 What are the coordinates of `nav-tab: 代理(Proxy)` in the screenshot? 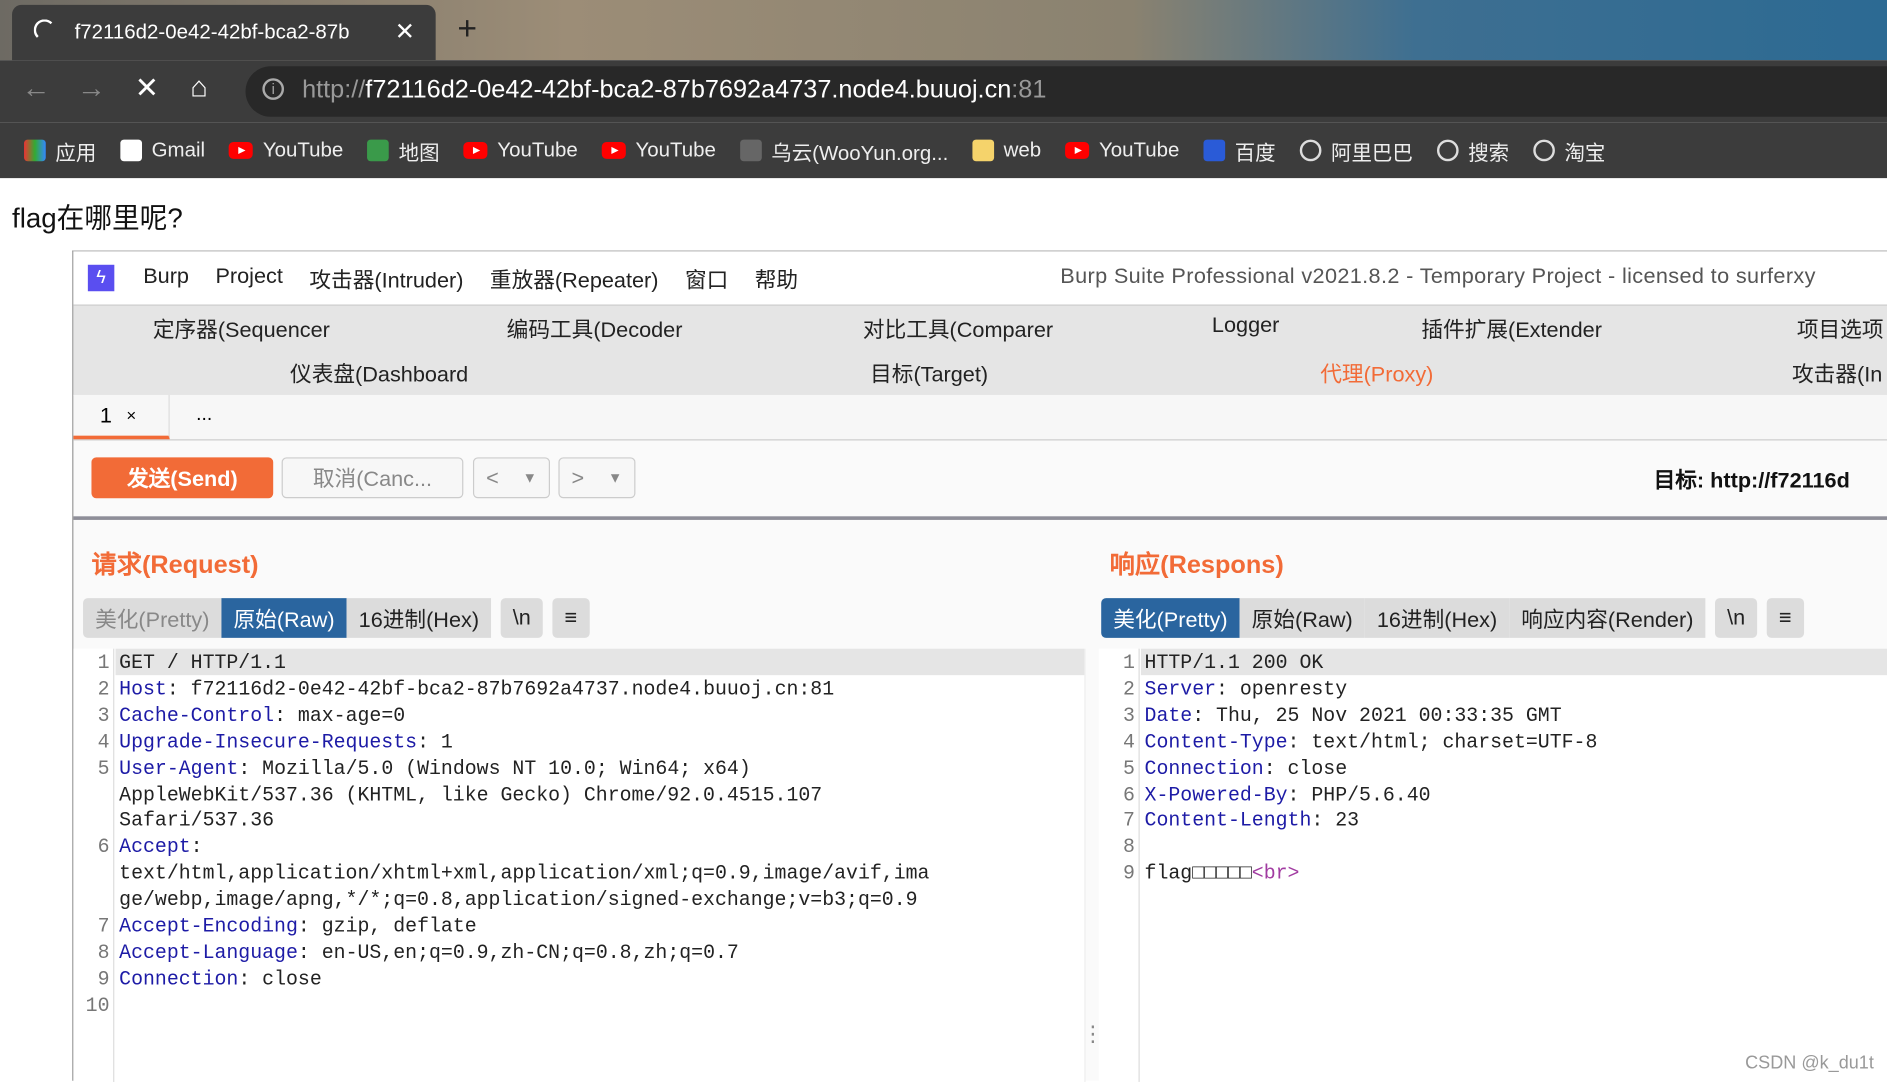 It's located at (1376, 372).